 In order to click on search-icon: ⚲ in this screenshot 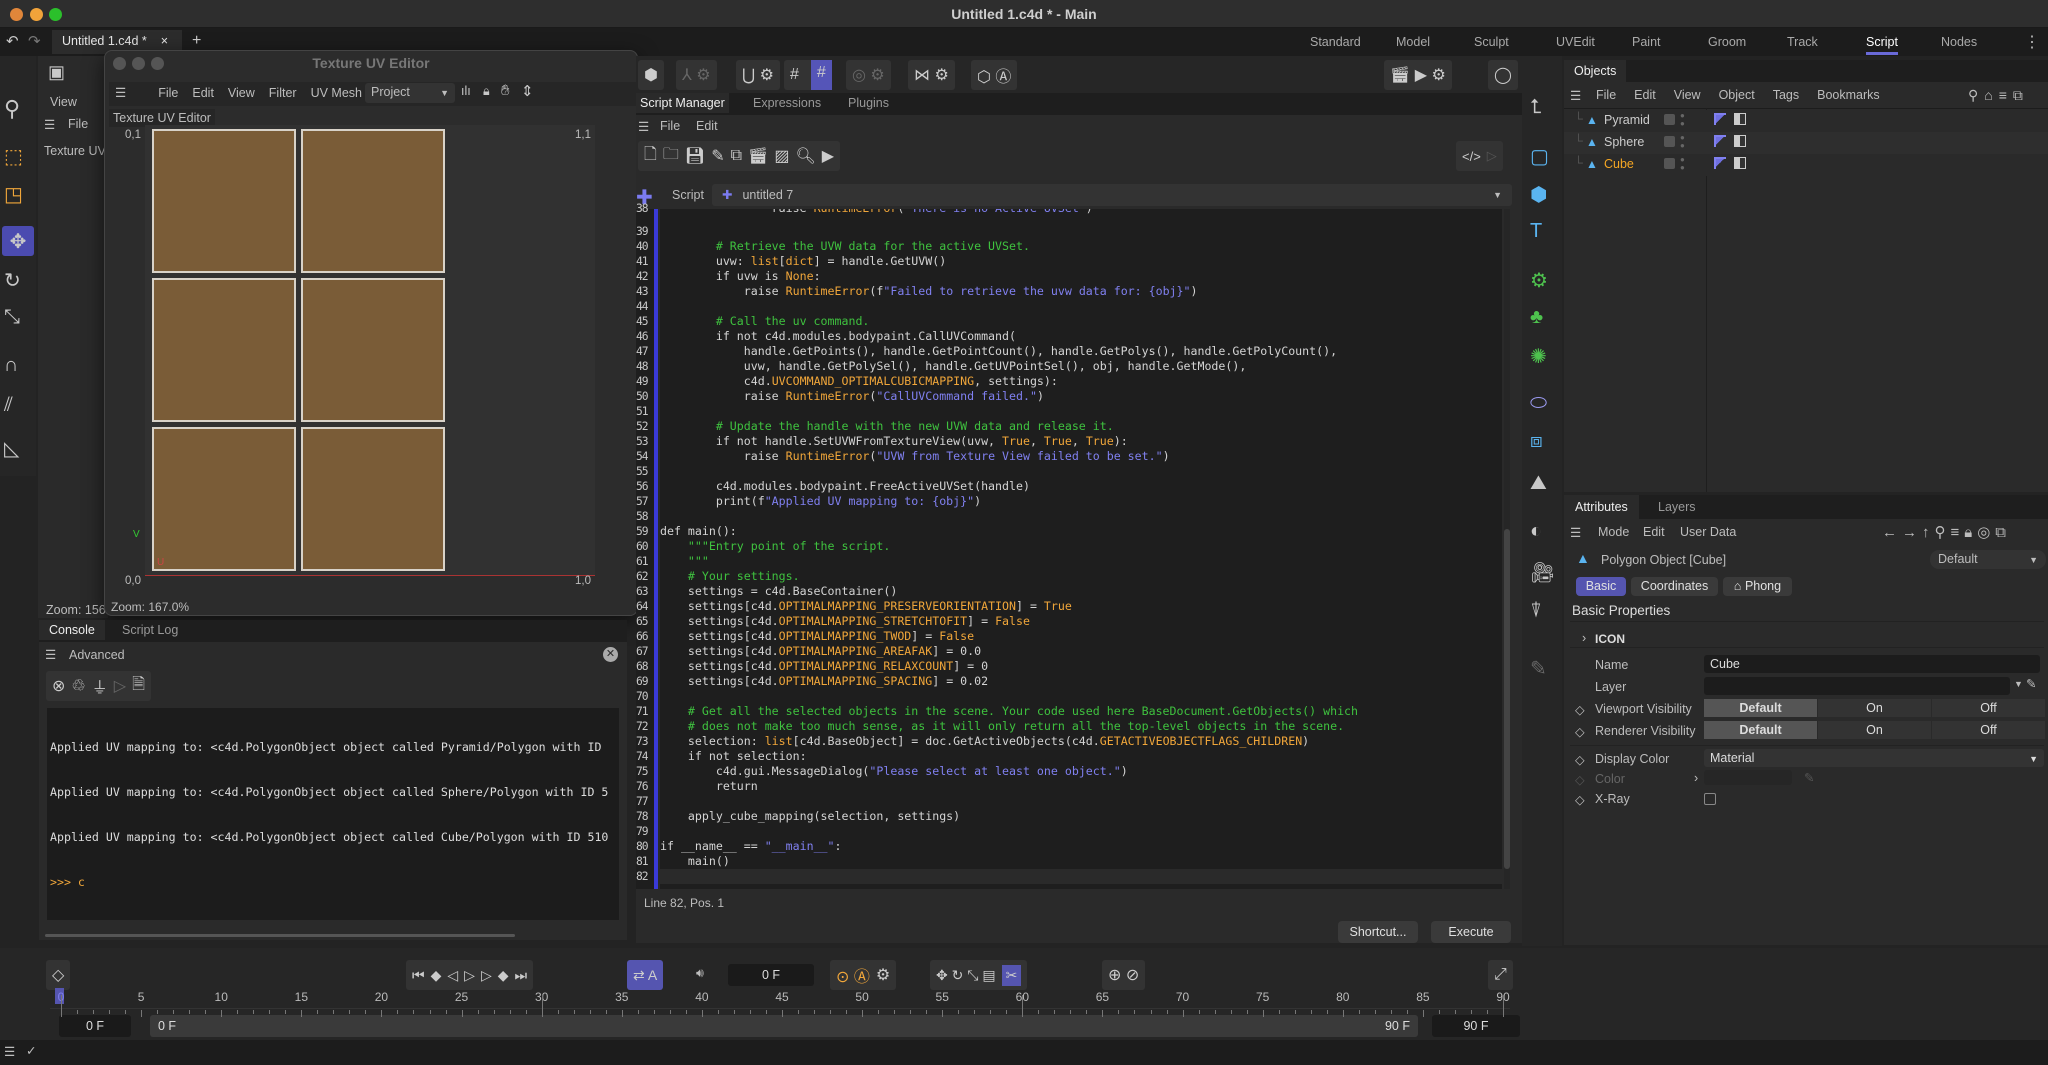, I will do `click(12, 109)`.